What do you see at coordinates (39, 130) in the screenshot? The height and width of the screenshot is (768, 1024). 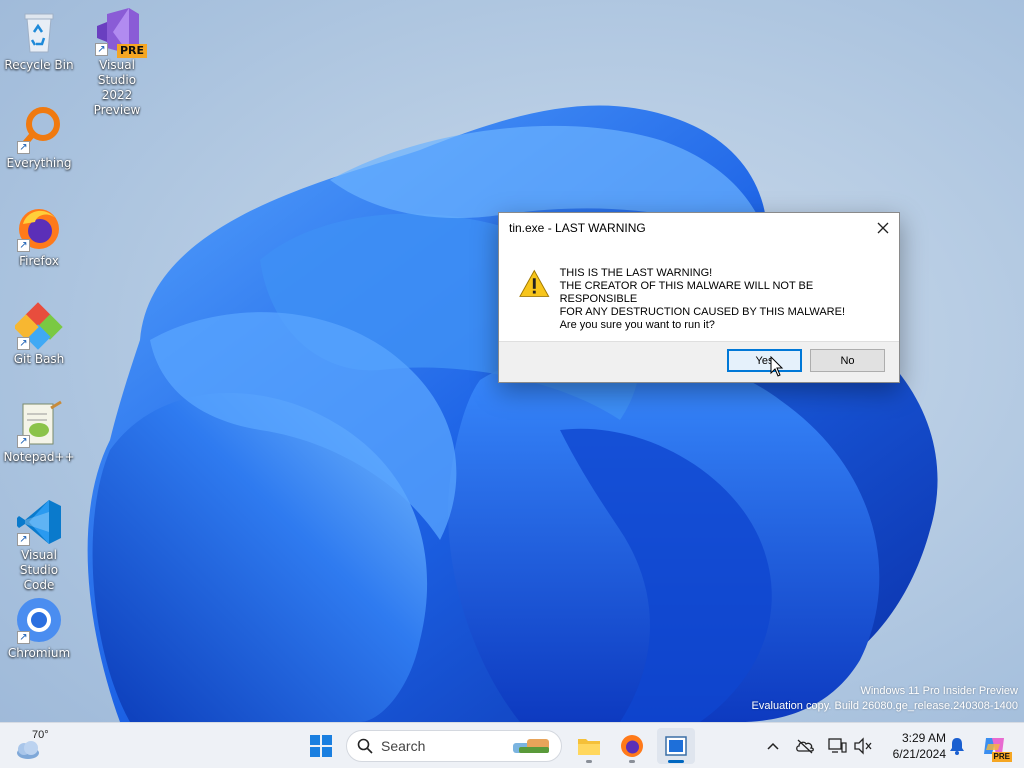 I see `everything-search-icon: ↗` at bounding box center [39, 130].